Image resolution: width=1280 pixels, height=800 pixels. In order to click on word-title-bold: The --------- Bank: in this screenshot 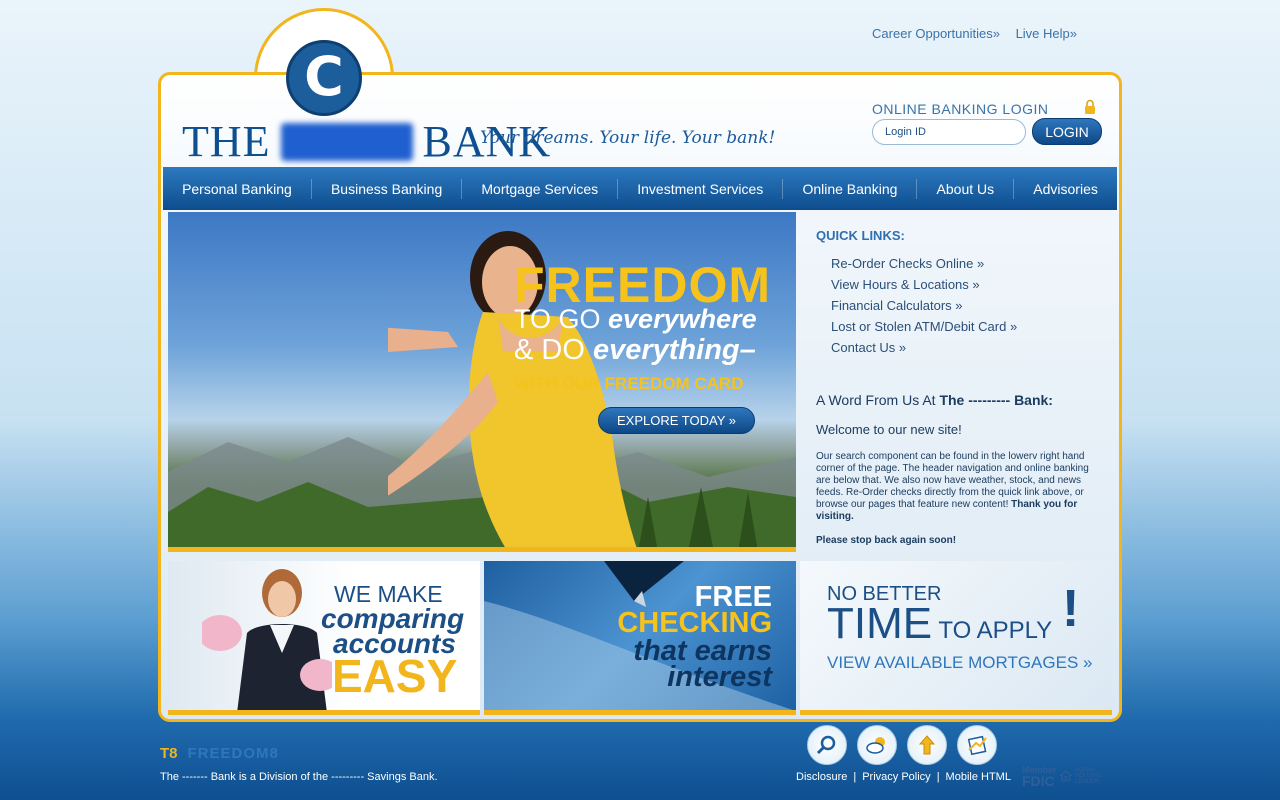, I will do `click(996, 400)`.